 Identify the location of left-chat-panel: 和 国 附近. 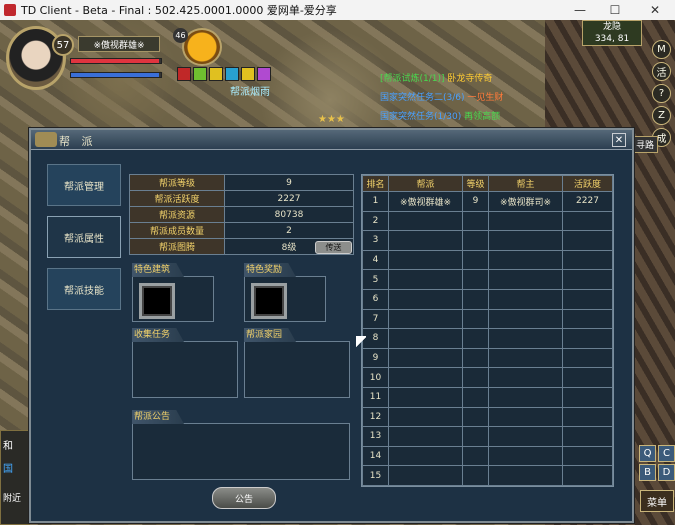
(15, 477).